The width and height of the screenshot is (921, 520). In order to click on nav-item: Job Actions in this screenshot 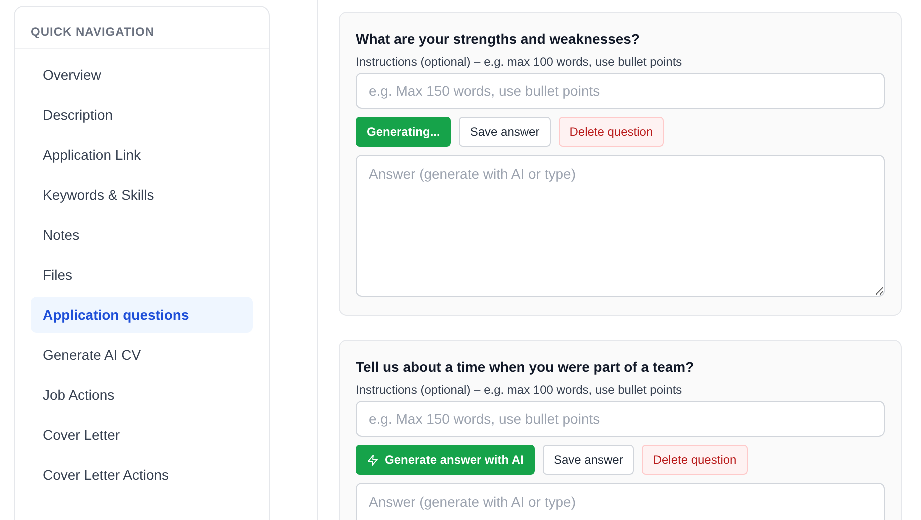, I will do `click(142, 395)`.